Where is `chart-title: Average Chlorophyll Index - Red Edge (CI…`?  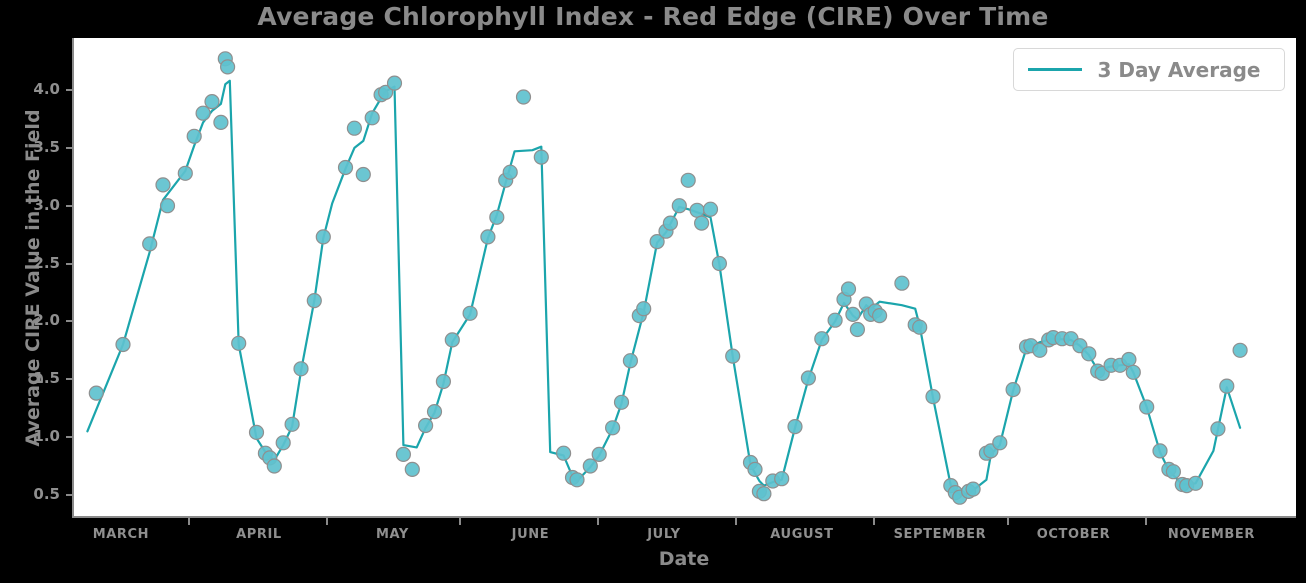
chart-title: Average Chlorophyll Index - Red Edge (CI… is located at coordinates (653, 16).